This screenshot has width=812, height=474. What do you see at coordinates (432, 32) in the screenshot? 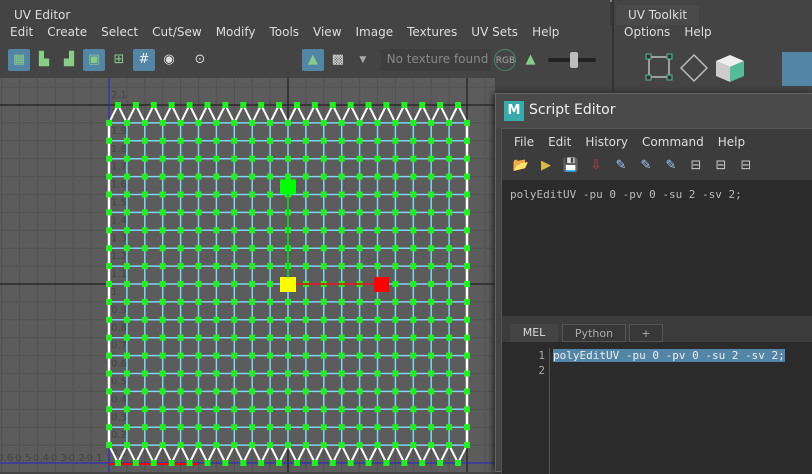
I see `menu-textures: Textures` at bounding box center [432, 32].